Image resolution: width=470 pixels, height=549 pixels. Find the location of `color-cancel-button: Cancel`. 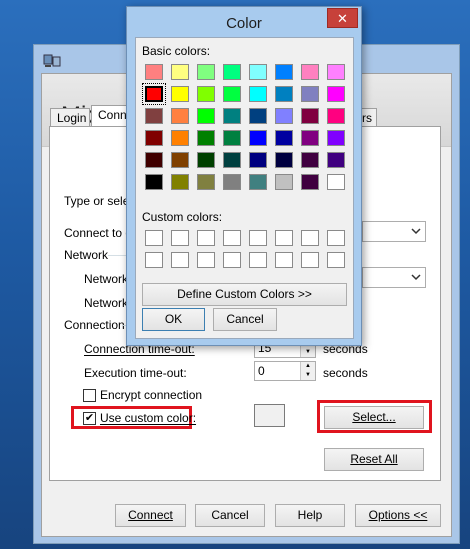

color-cancel-button: Cancel is located at coordinates (245, 319).